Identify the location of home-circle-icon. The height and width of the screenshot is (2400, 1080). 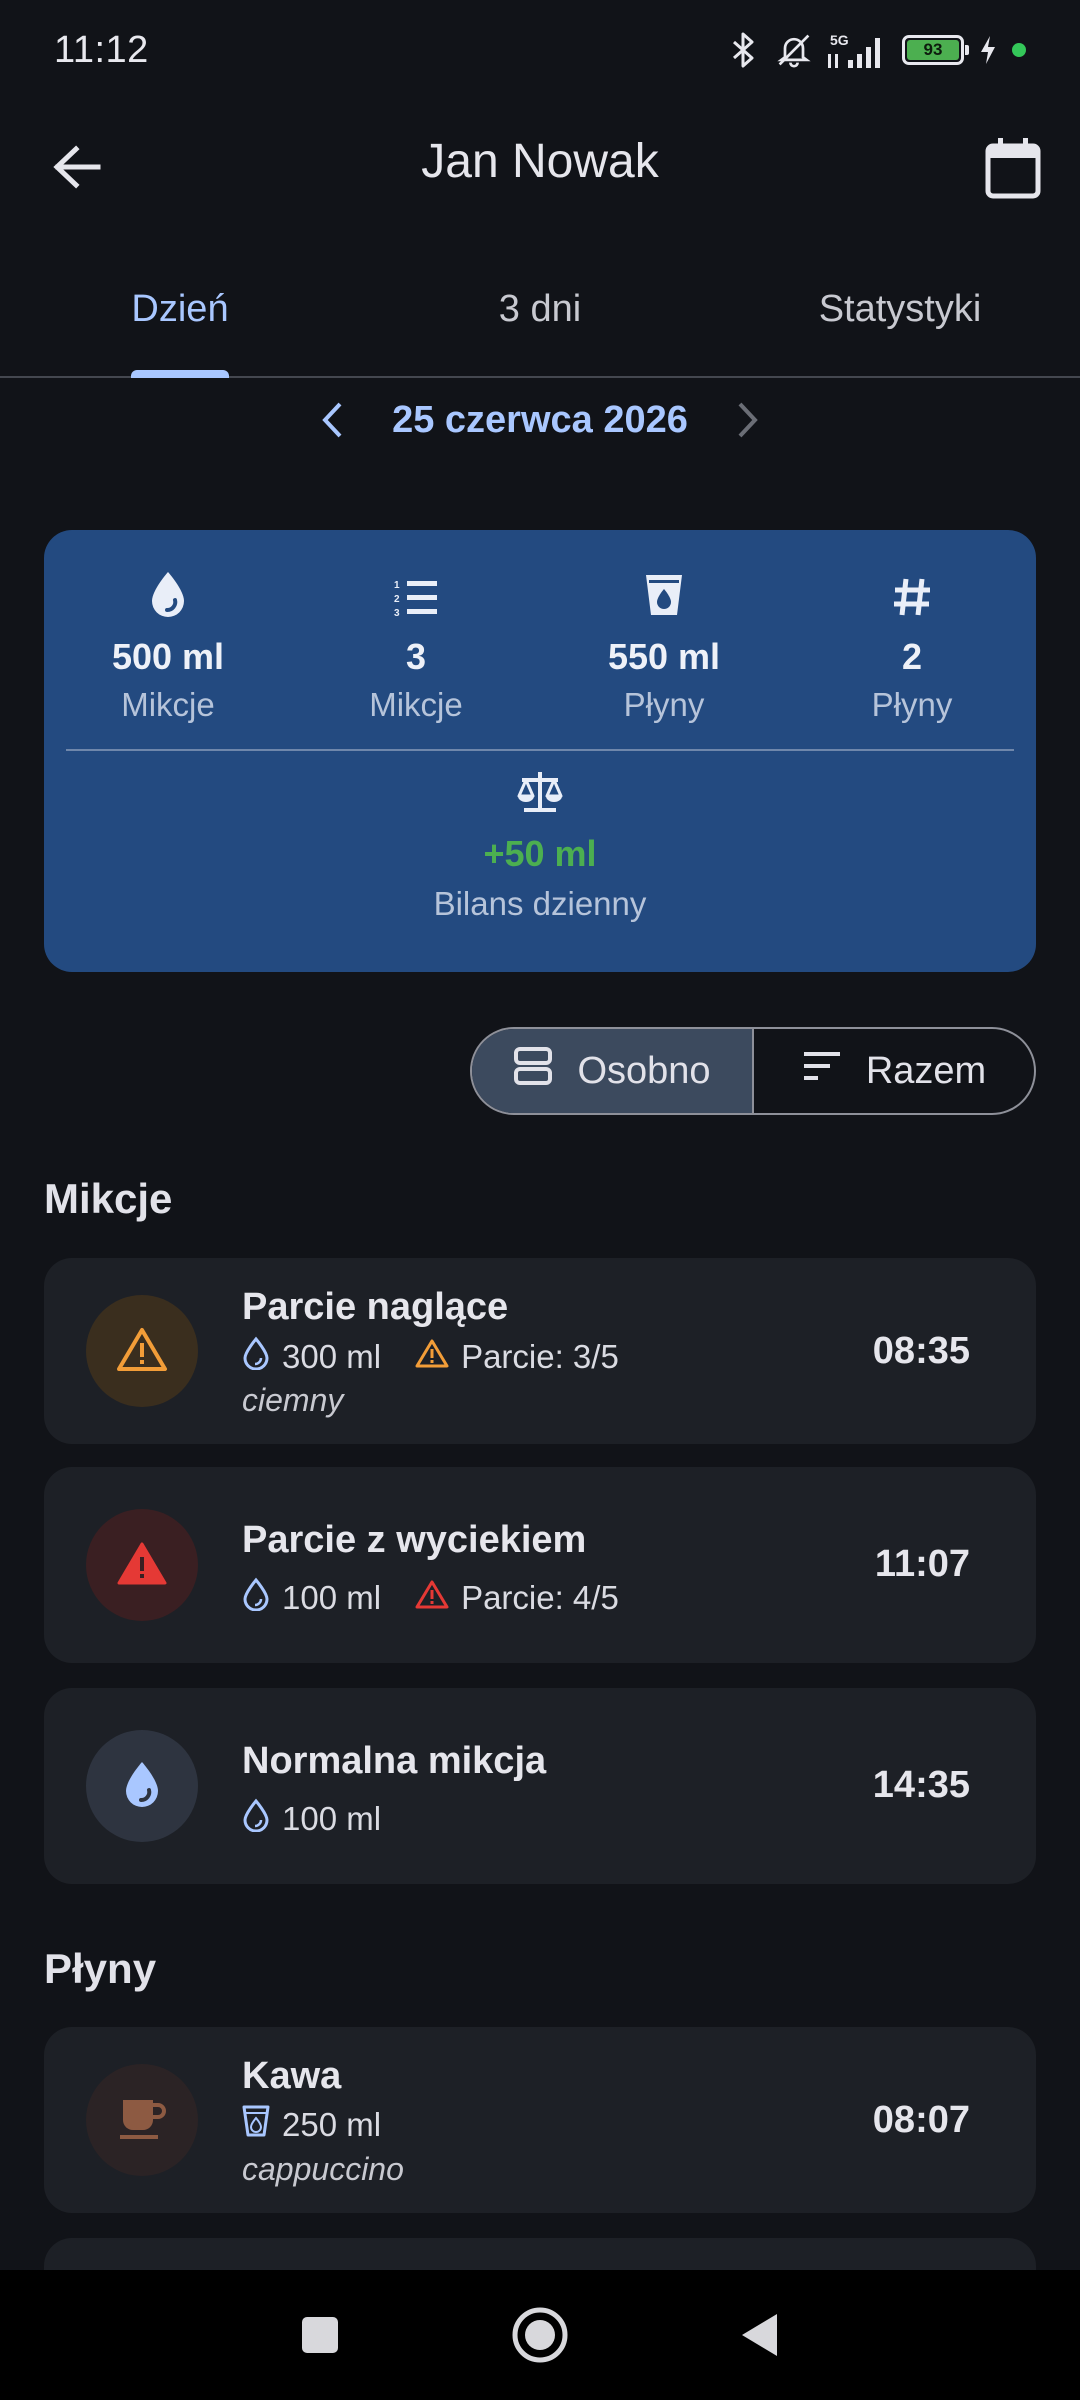
(540, 2335).